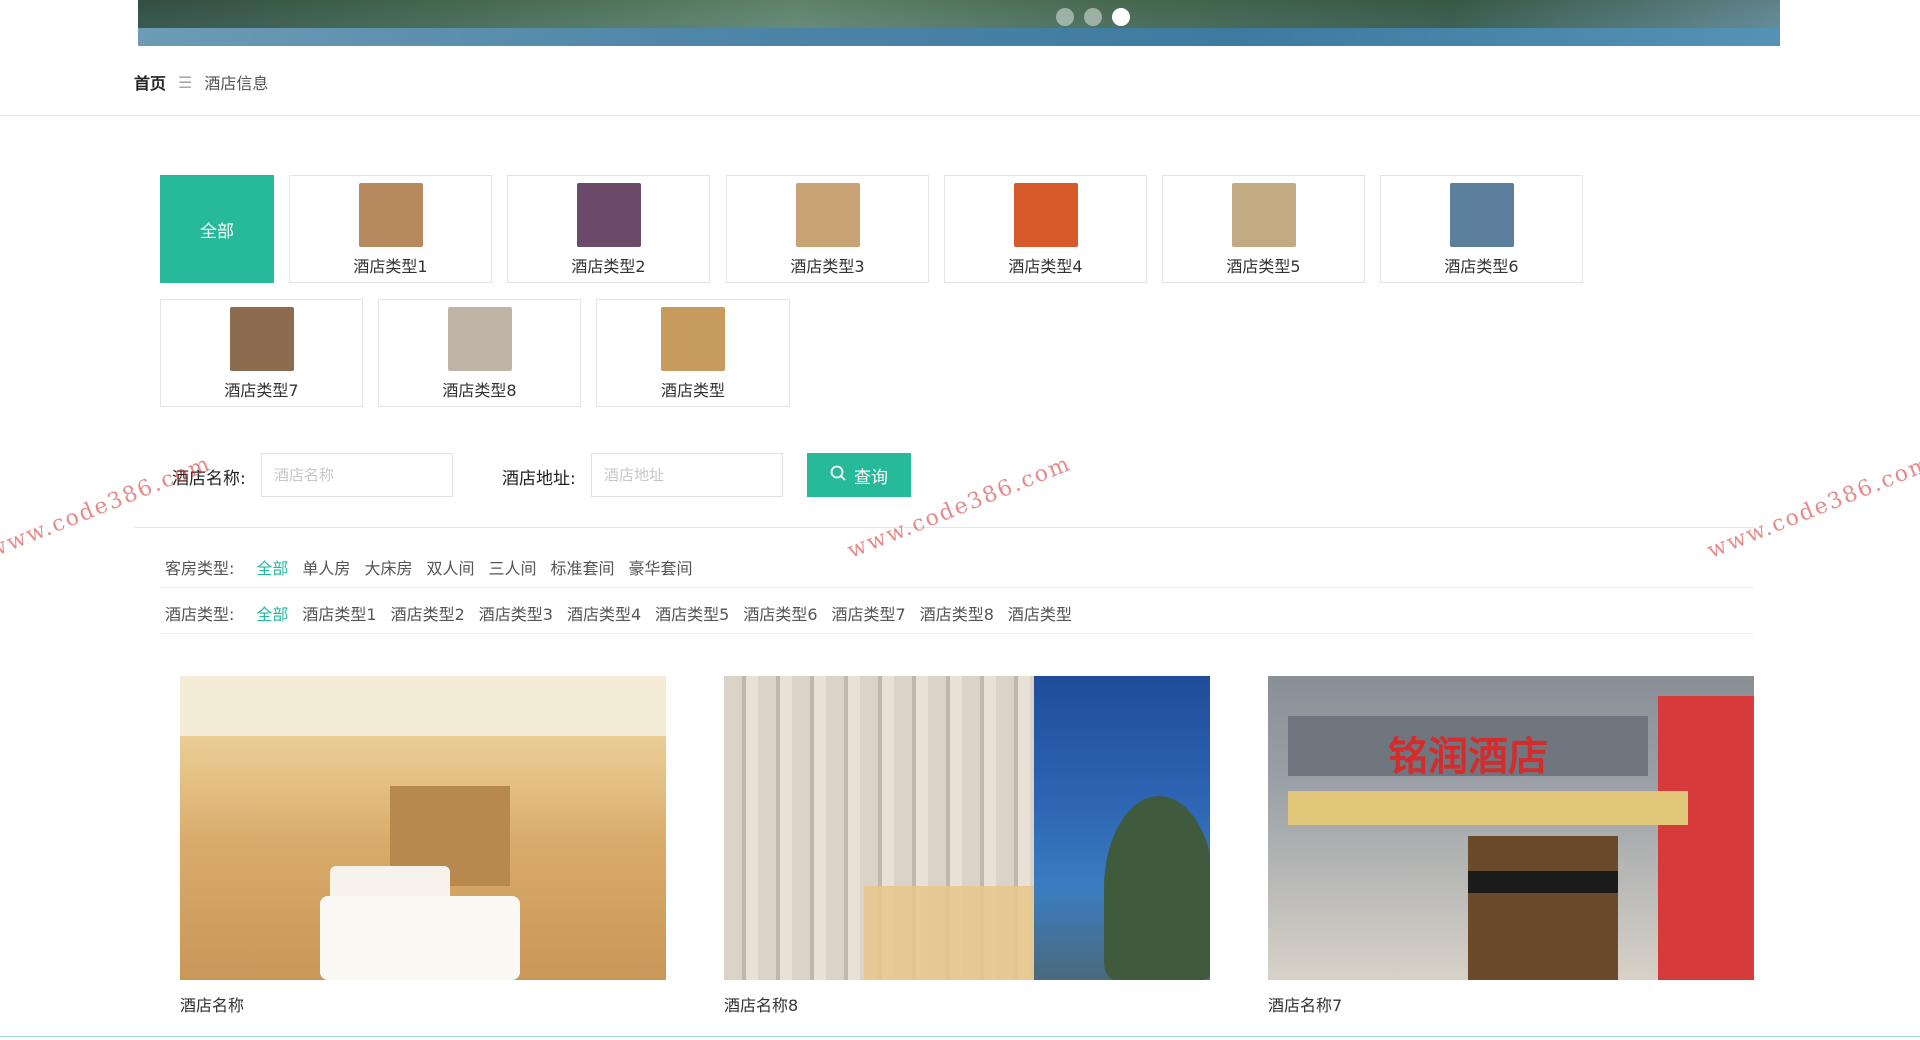 The image size is (1920, 1040). Describe the element at coordinates (661, 567) in the screenshot. I see `filter-option: 豪华套间` at that location.